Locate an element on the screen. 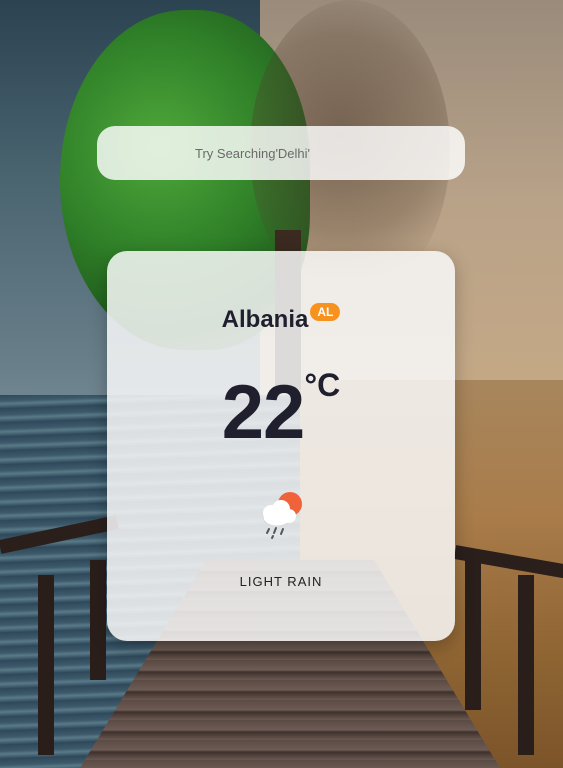 Image resolution: width=563 pixels, height=768 pixels. country-code-badge: AL is located at coordinates (325, 312).